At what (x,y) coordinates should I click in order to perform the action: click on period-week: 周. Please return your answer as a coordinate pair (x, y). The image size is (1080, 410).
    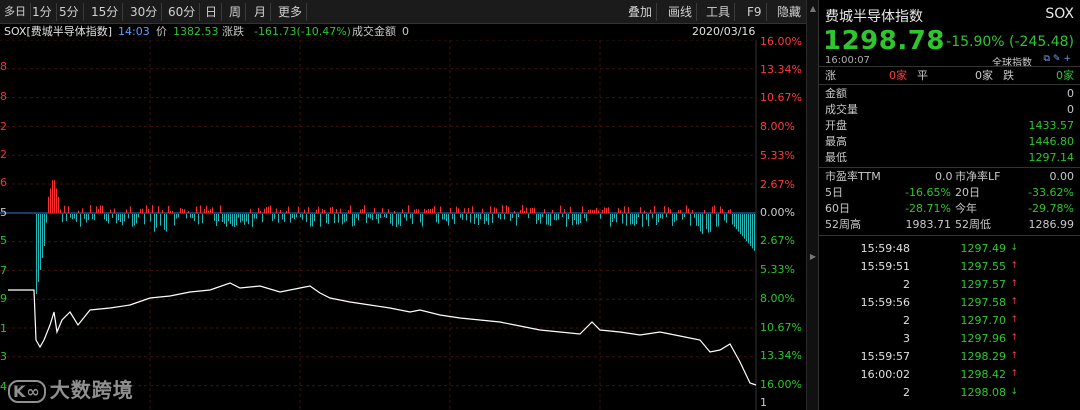
    Looking at the image, I should click on (236, 12).